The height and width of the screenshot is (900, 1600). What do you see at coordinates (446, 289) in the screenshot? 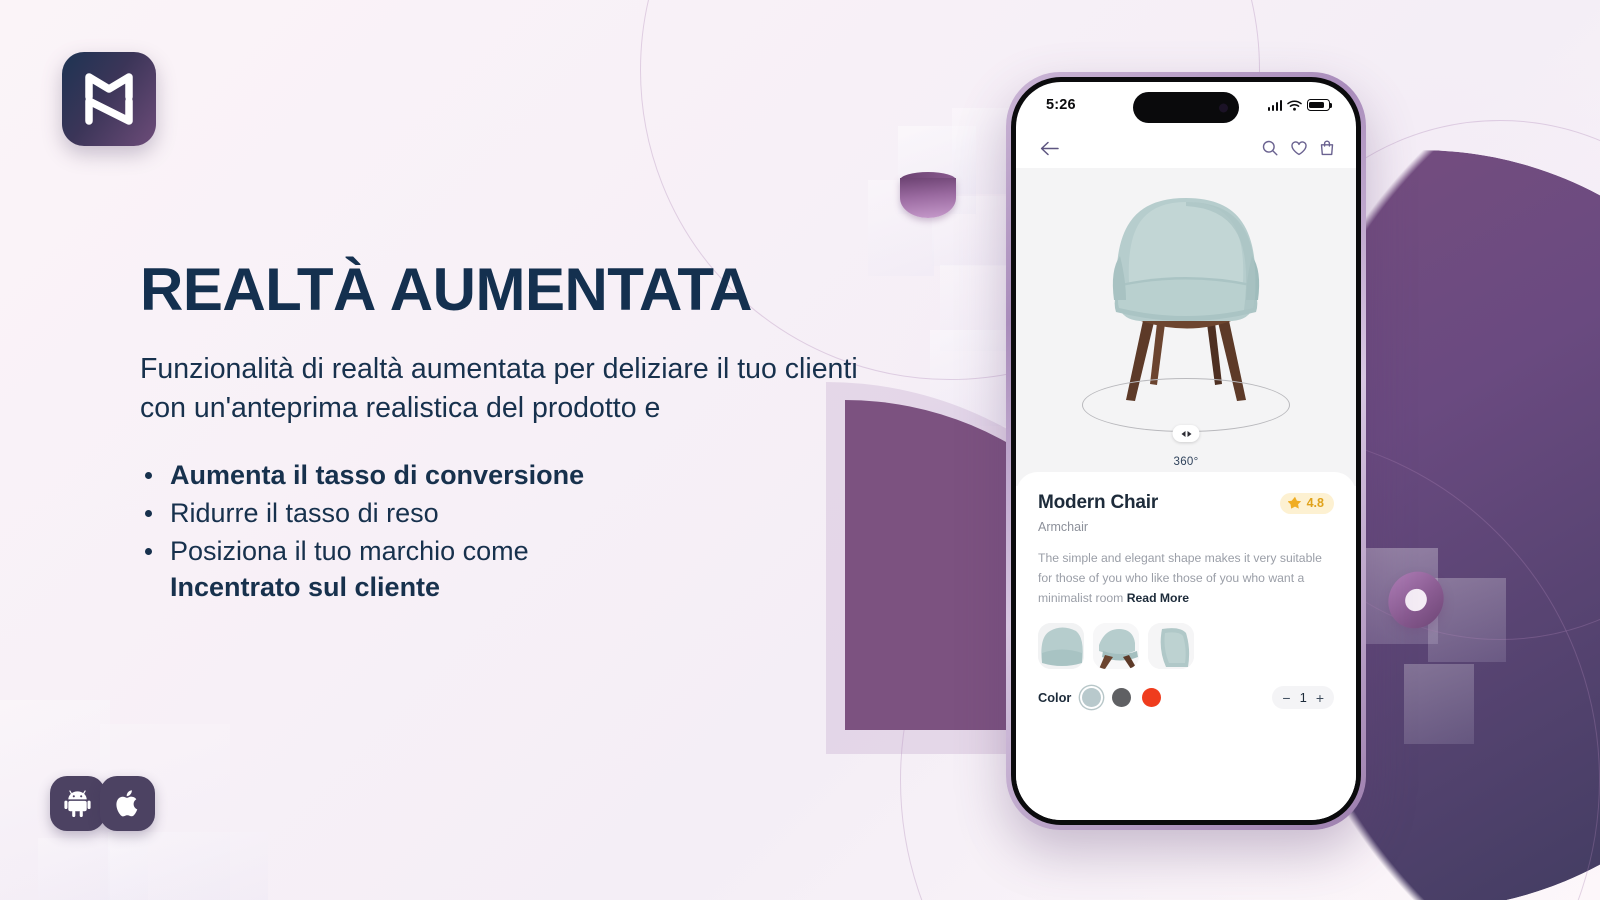
I see `page-title: REALTÀ AUMENTATA` at bounding box center [446, 289].